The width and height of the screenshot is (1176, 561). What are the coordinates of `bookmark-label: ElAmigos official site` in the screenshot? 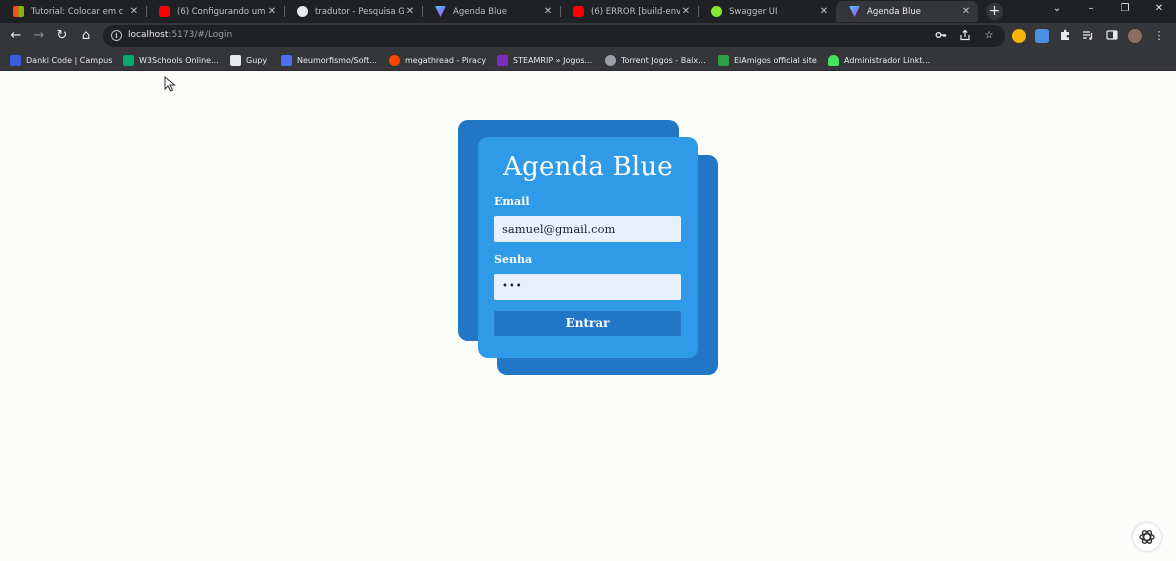 It's located at (775, 60).